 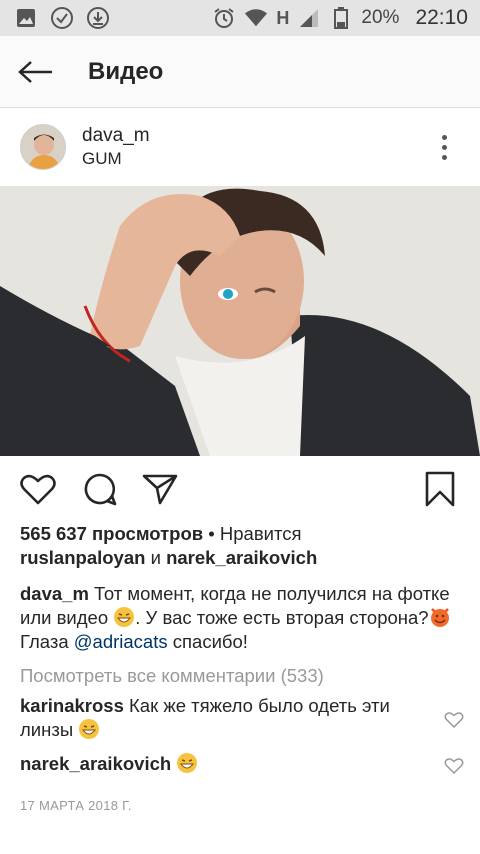 I want to click on liked-user-link: narek_araikovich, so click(x=241, y=557).